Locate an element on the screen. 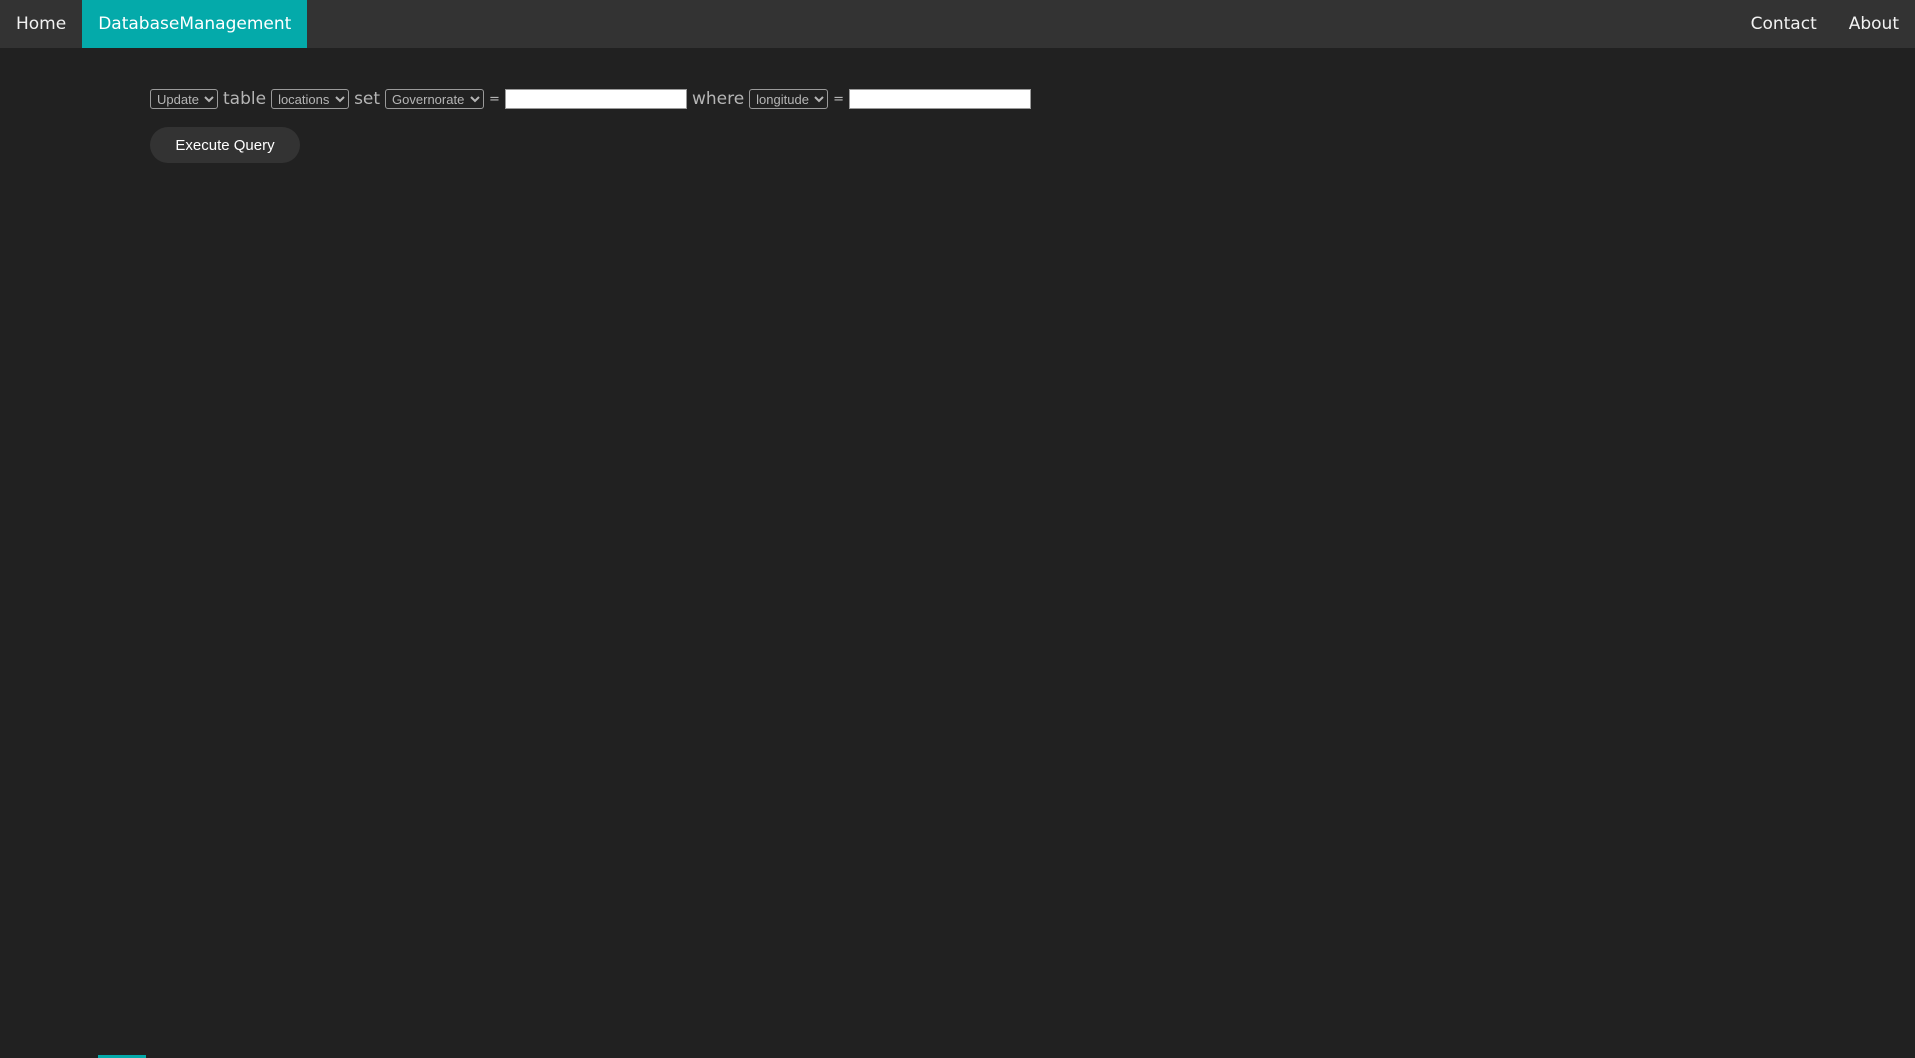 Image resolution: width=1915 pixels, height=1058 pixels. where-column-select: longitude is located at coordinates (789, 99).